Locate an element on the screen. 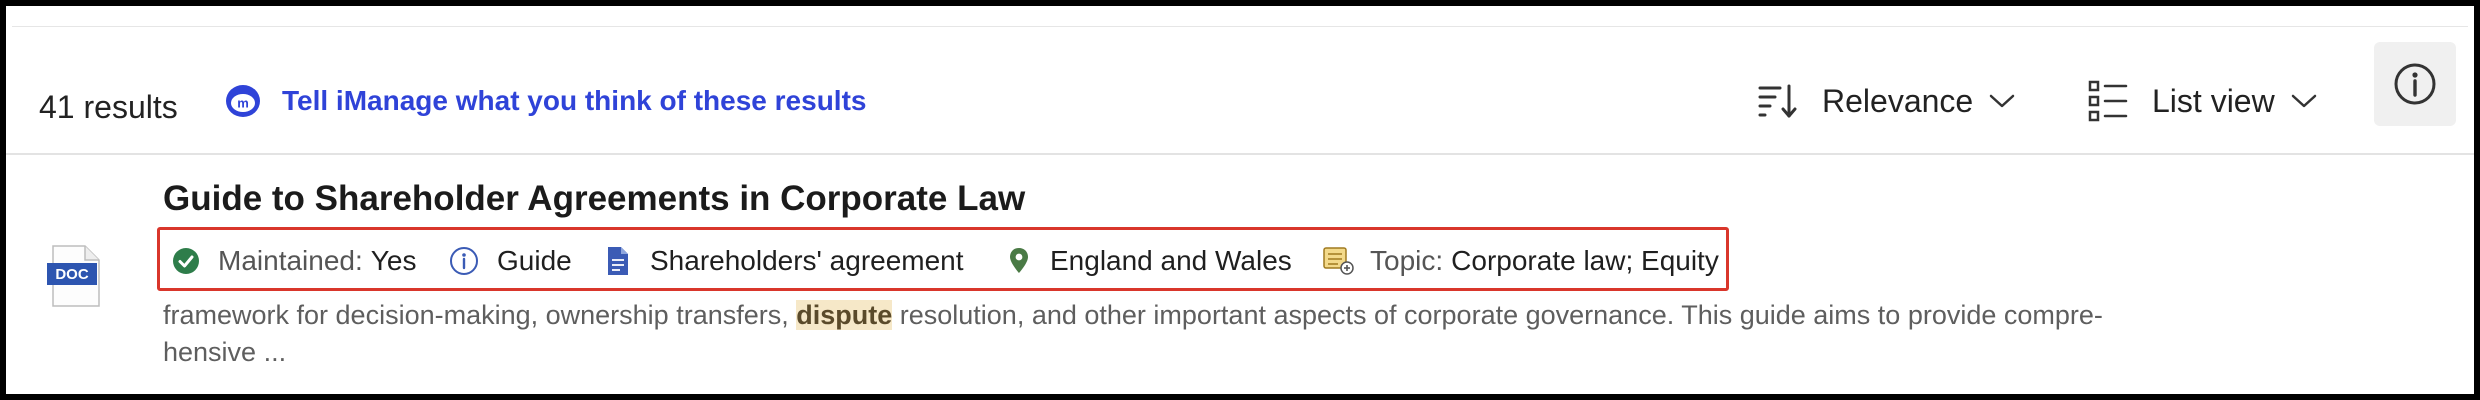 The image size is (2480, 400). imanage-logo-icon: m is located at coordinates (243, 101).